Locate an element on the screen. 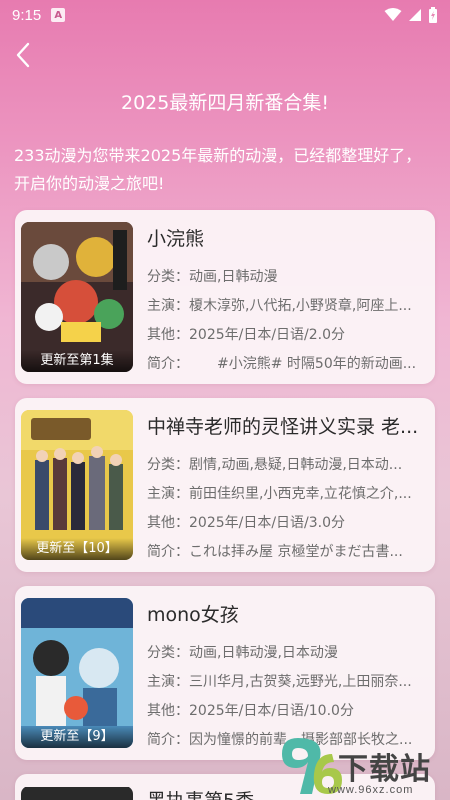 This screenshot has height=800, width=450. status-time: 9:15 is located at coordinates (27, 15).